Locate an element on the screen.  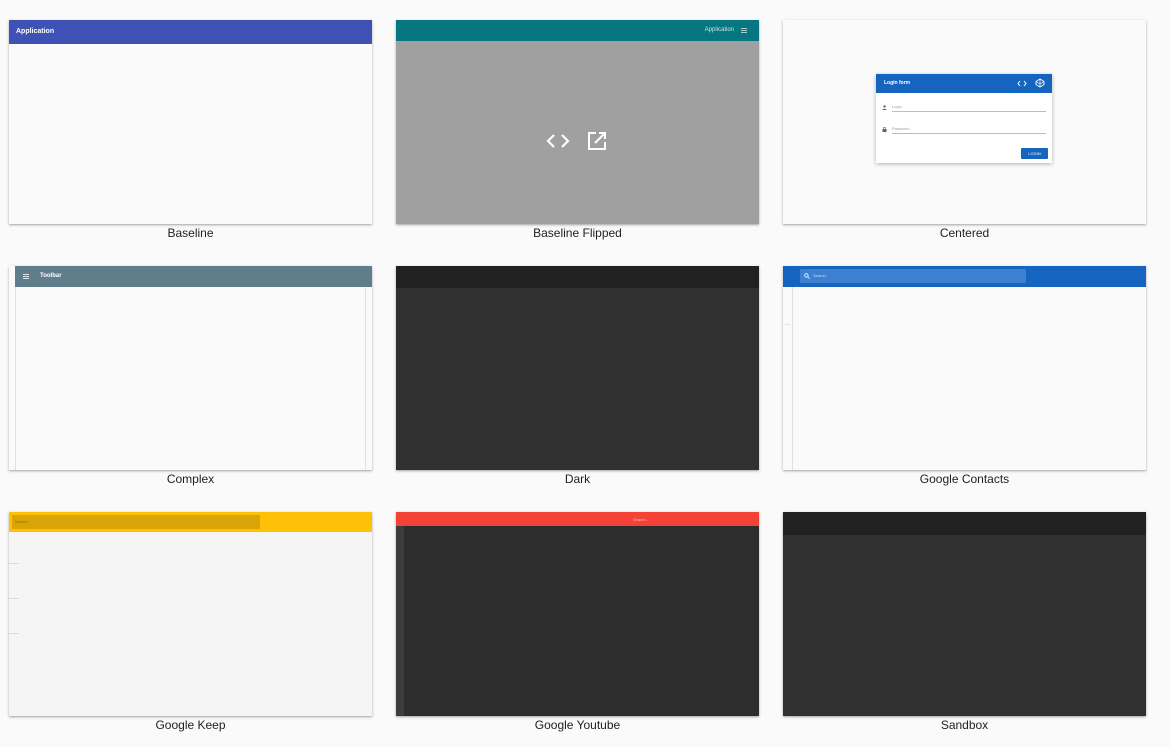
layout-preview-complex: Toolbar is located at coordinates (190, 368).